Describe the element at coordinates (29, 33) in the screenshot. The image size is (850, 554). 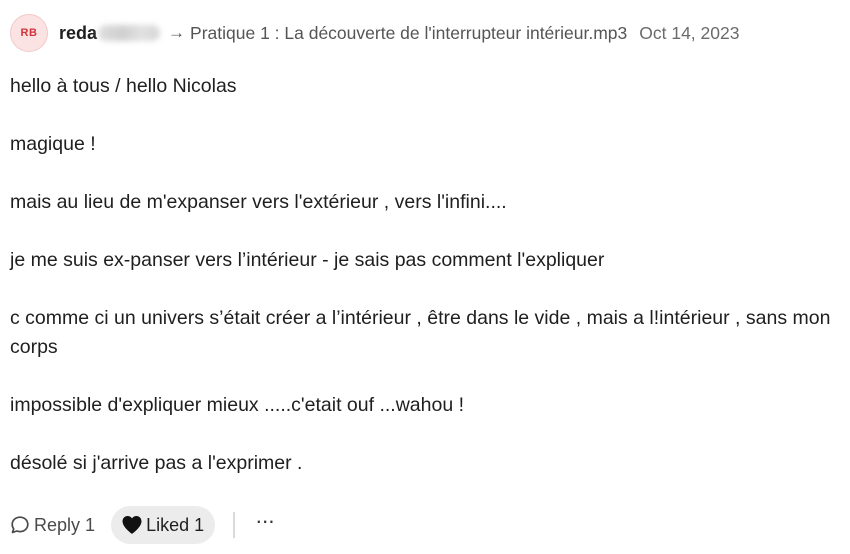
I see `avatar: RB` at that location.